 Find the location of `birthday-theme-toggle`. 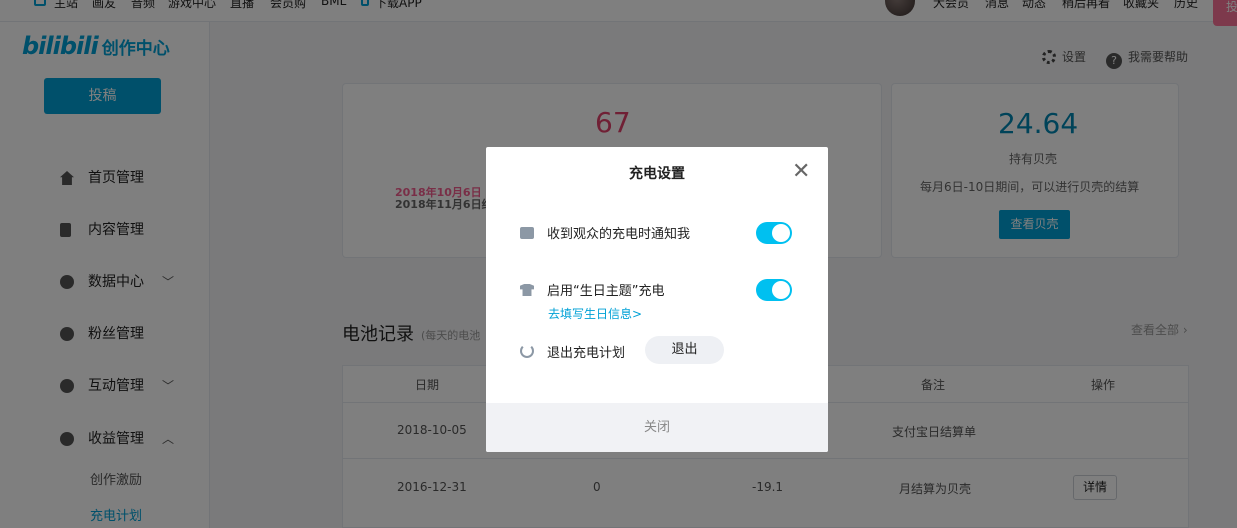

birthday-theme-toggle is located at coordinates (774, 290).